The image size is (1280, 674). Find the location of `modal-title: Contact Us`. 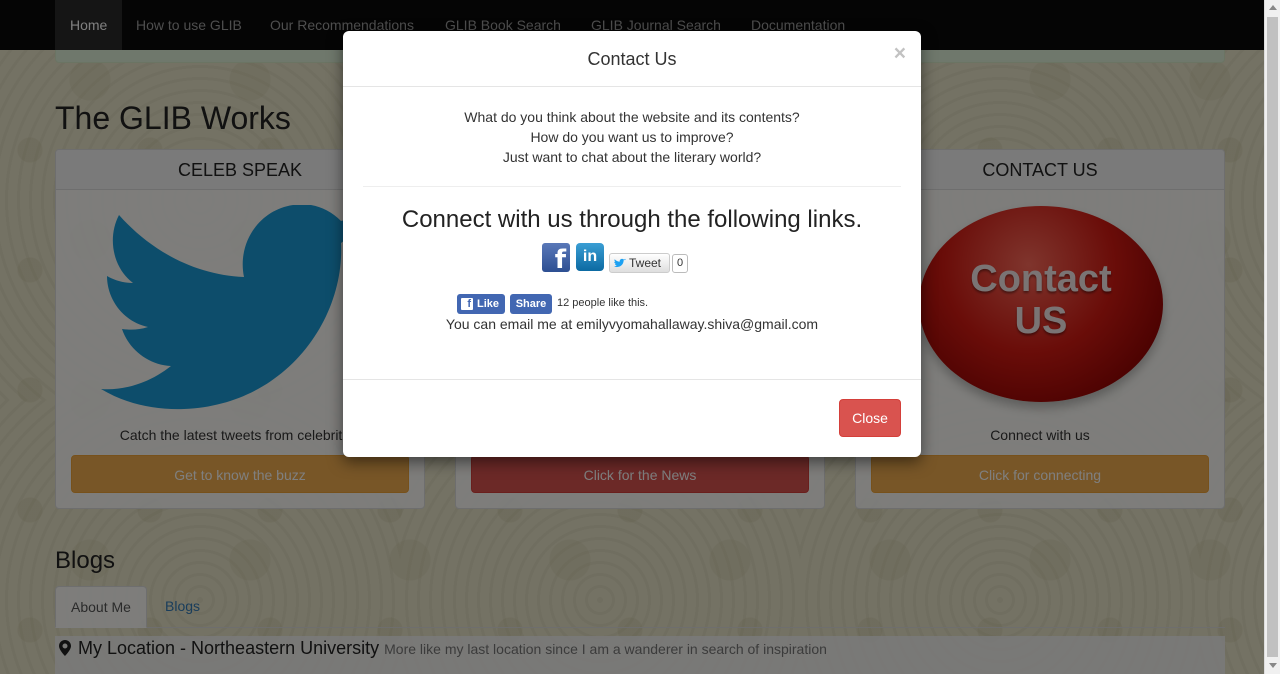

modal-title: Contact Us is located at coordinates (632, 59).